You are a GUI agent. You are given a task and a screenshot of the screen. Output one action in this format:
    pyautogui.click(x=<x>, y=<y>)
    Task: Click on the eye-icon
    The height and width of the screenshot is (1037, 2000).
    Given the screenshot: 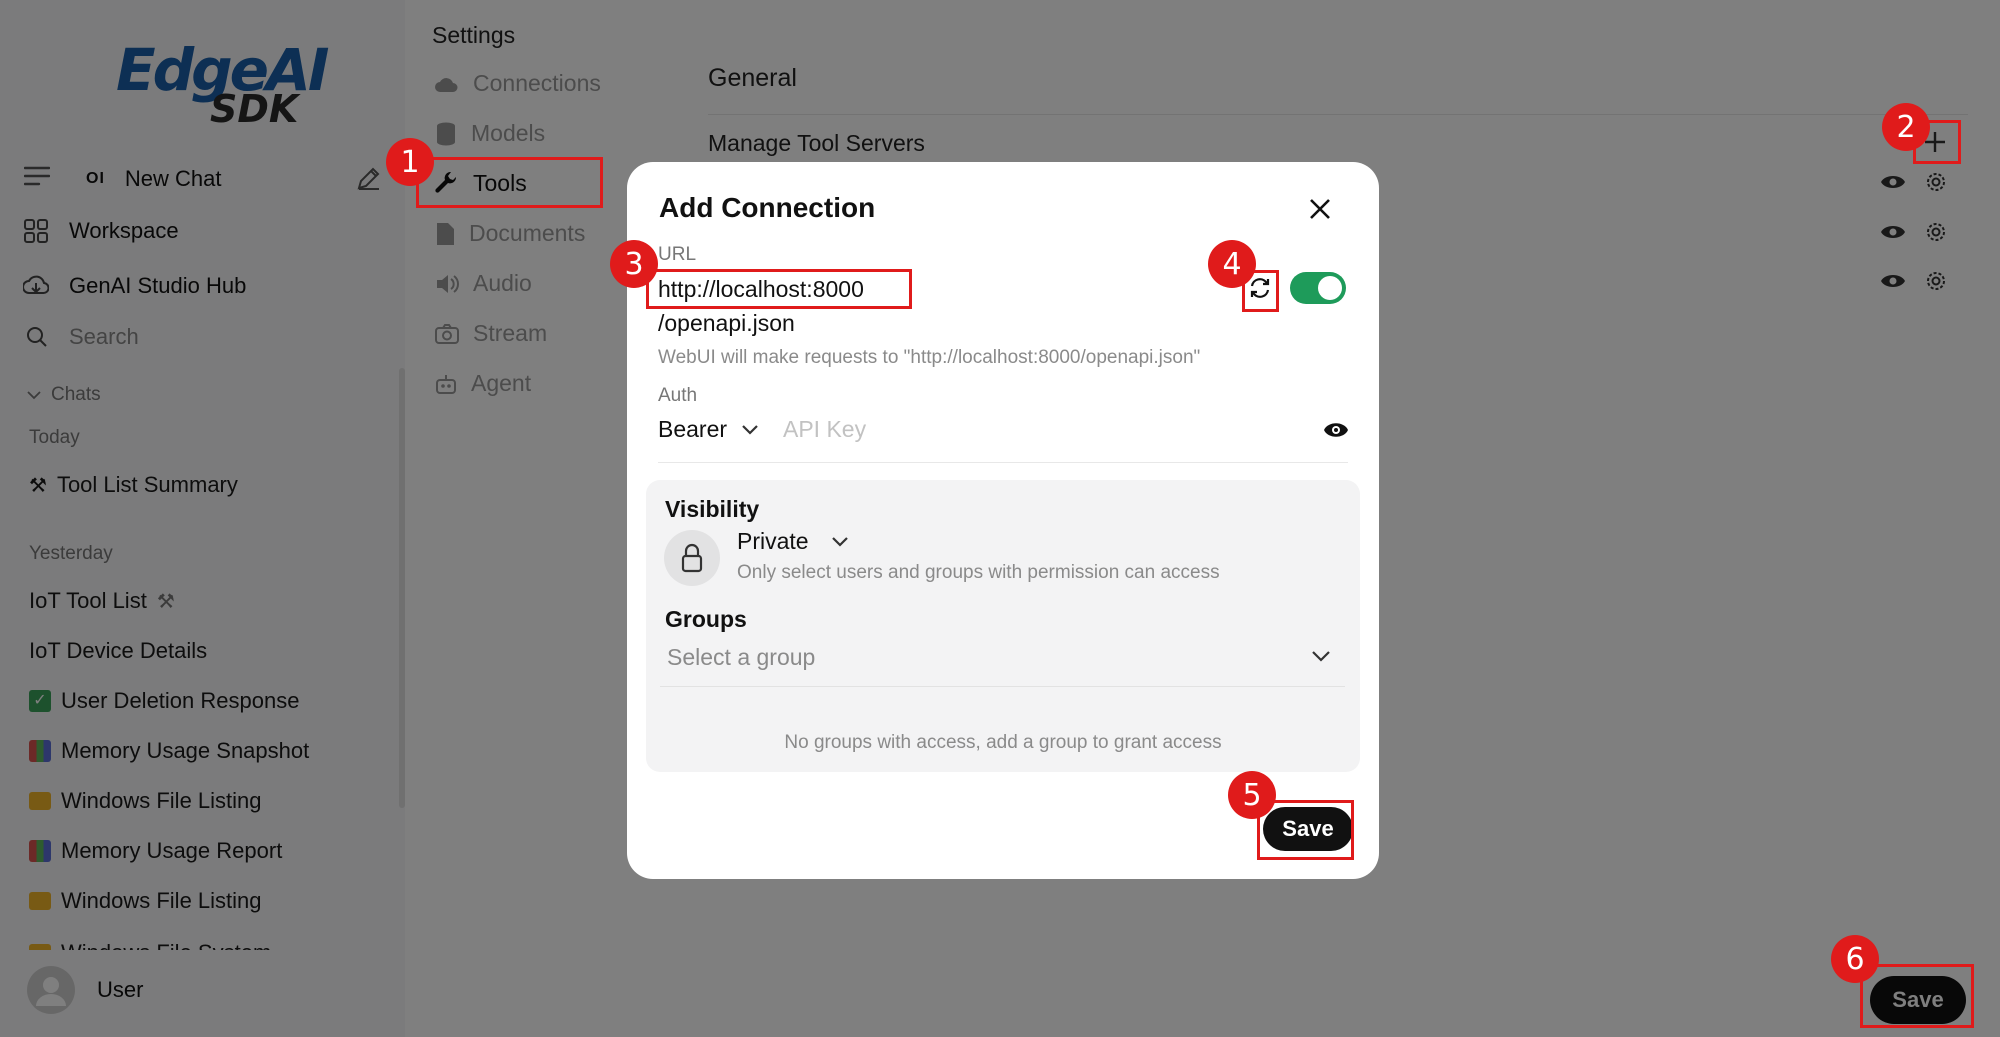 What is the action you would take?
    pyautogui.click(x=1336, y=430)
    